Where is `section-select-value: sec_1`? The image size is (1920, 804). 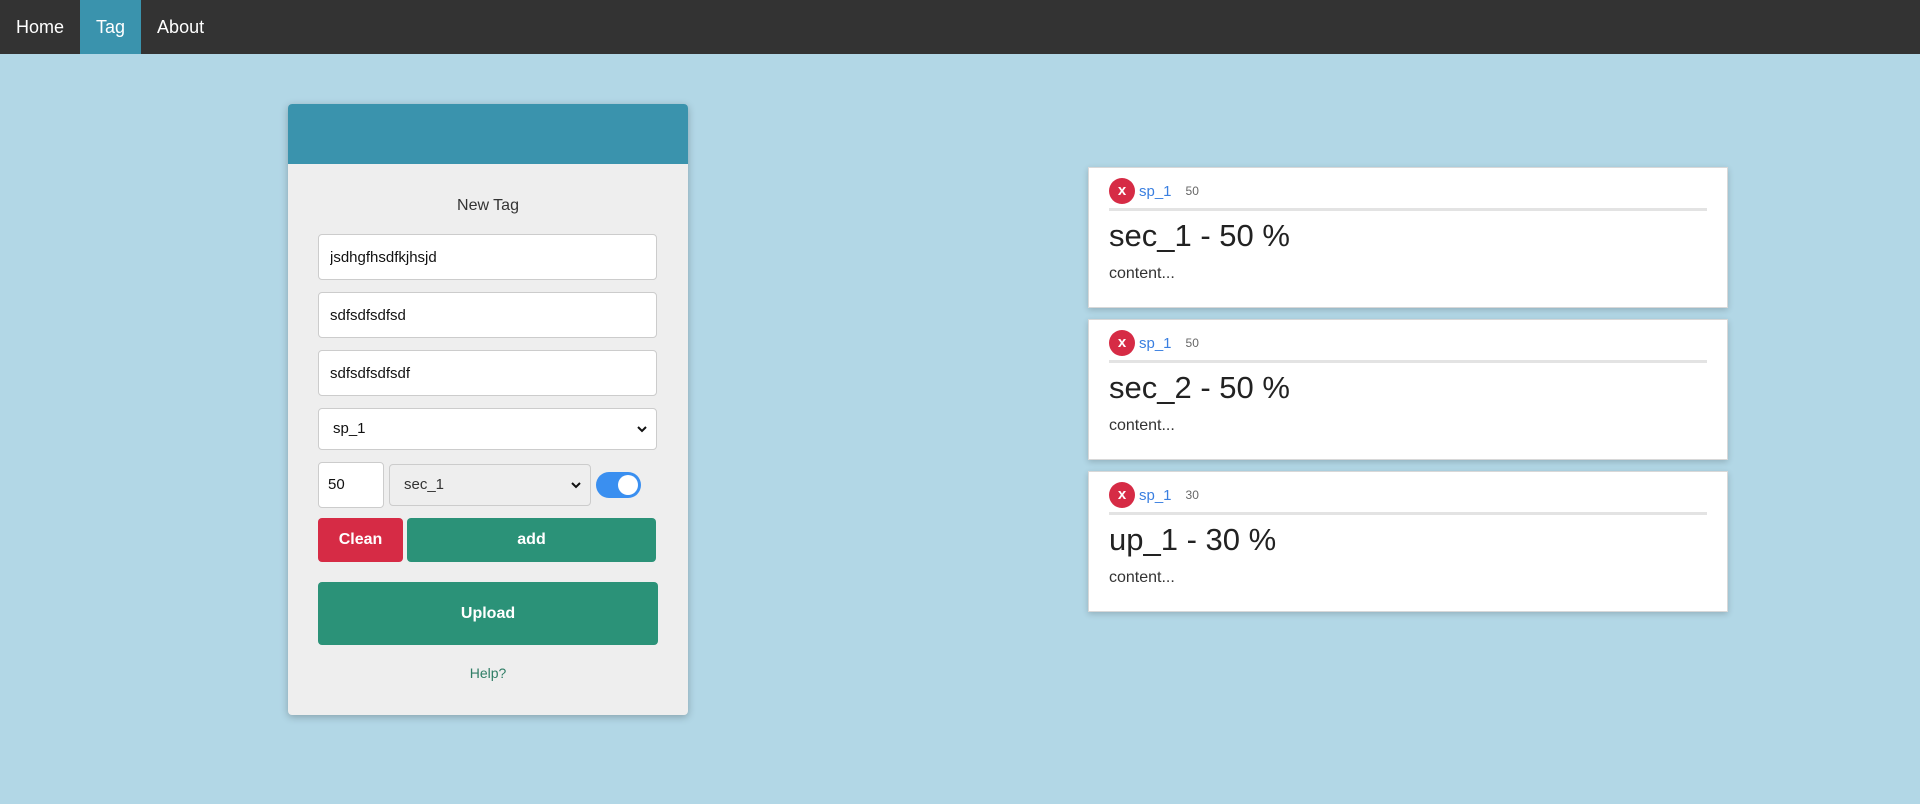 section-select-value: sec_1 is located at coordinates (424, 484).